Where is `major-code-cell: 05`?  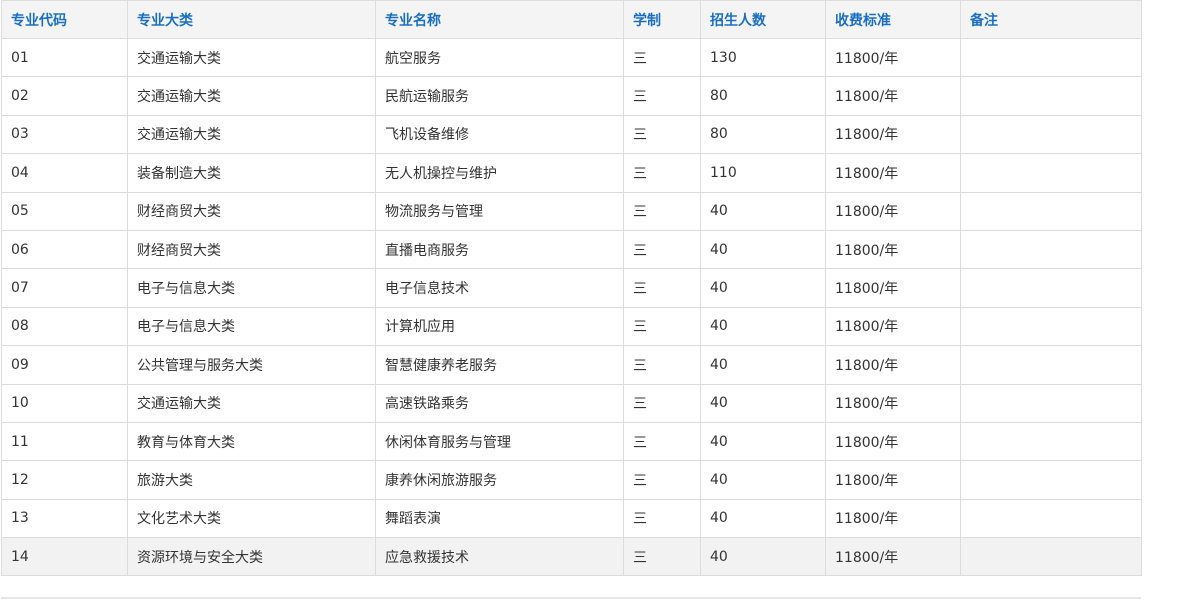
major-code-cell: 05 is located at coordinates (64, 211).